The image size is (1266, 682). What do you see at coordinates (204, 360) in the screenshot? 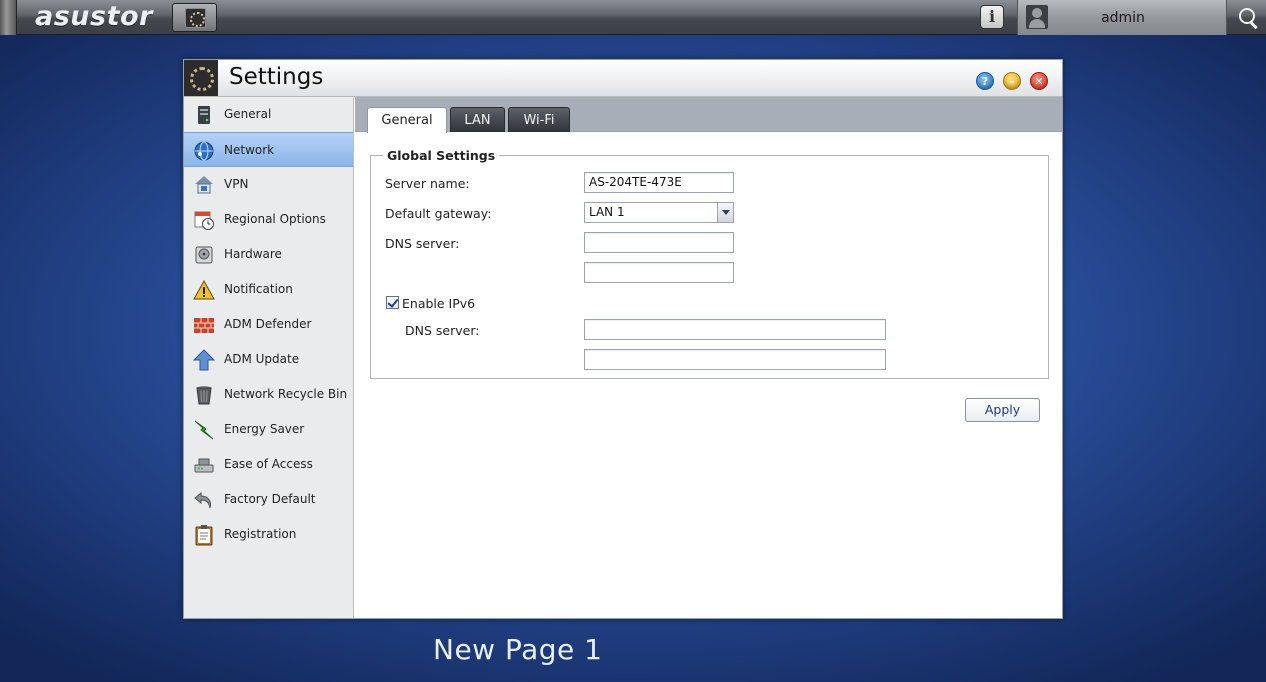
I see `update-arrow-icon` at bounding box center [204, 360].